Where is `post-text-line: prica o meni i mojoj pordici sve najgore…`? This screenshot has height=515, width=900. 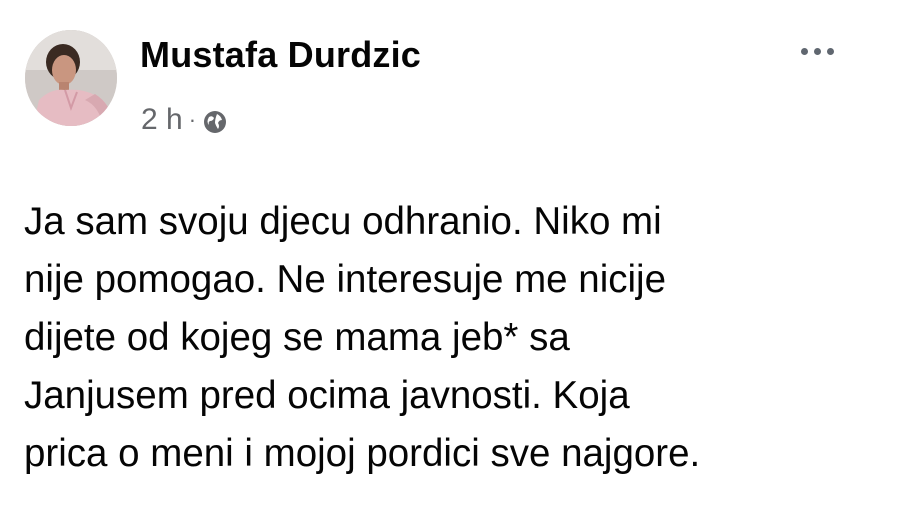 post-text-line: prica o meni i mojoj pordici sve najgore… is located at coordinates (362, 453).